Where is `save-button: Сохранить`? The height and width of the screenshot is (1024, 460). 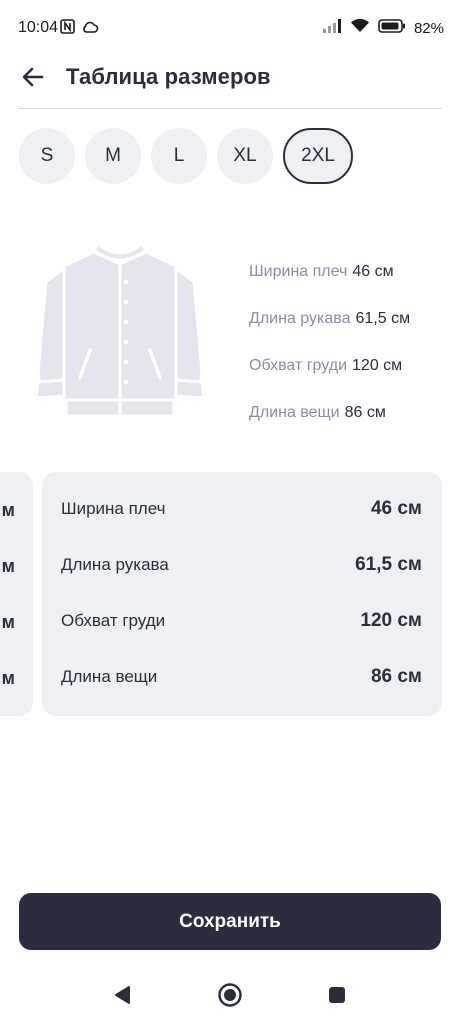
save-button: Сохранить is located at coordinates (230, 921).